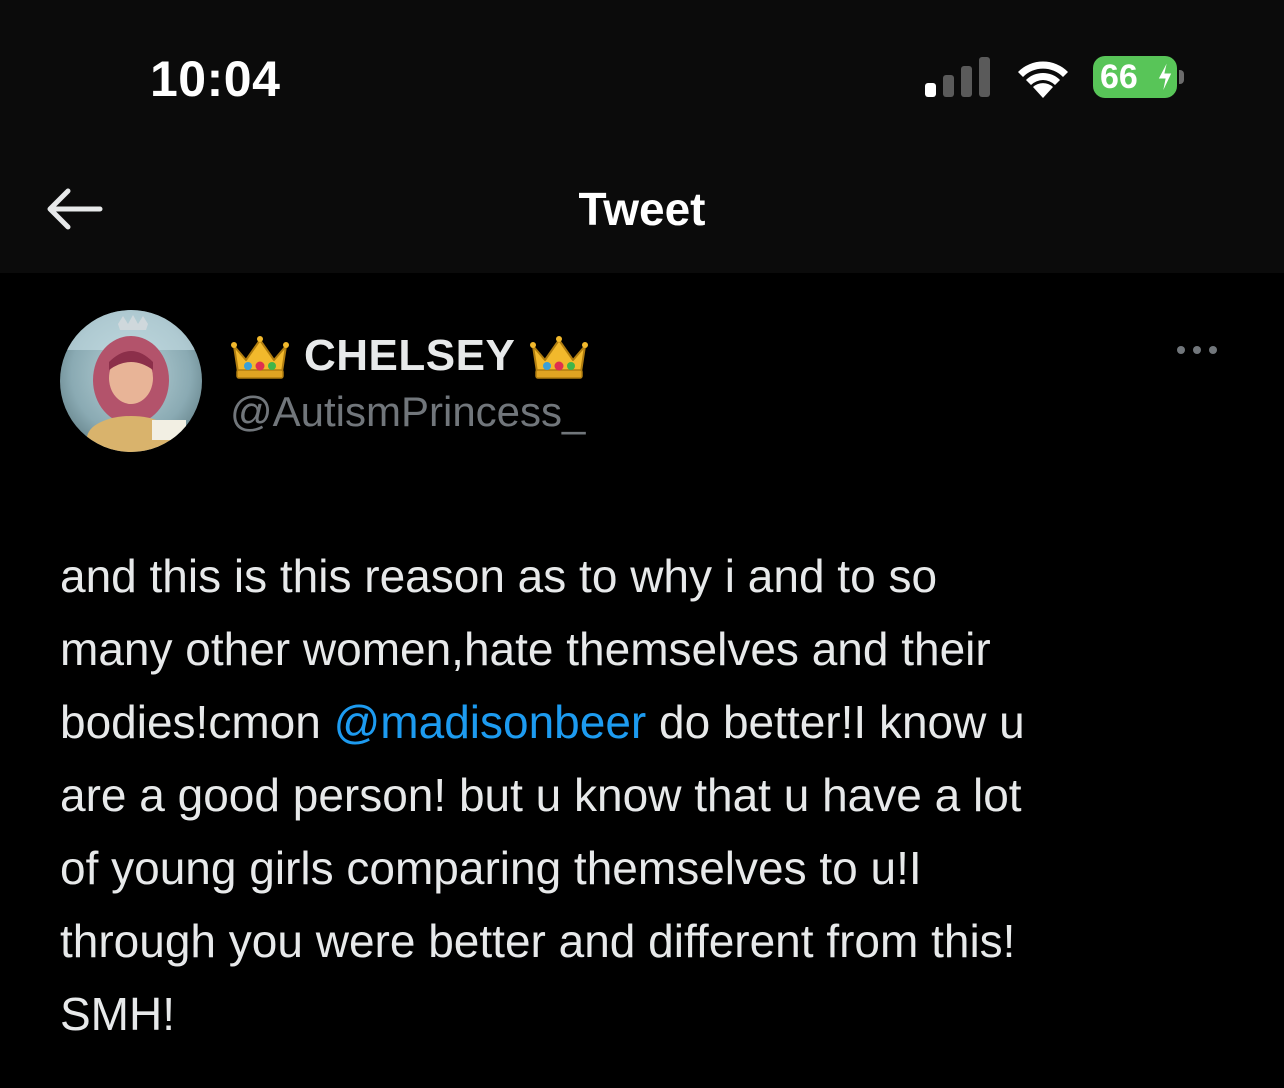 The width and height of the screenshot is (1284, 1088). Describe the element at coordinates (1043, 79) in the screenshot. I see `wifi-icon` at that location.